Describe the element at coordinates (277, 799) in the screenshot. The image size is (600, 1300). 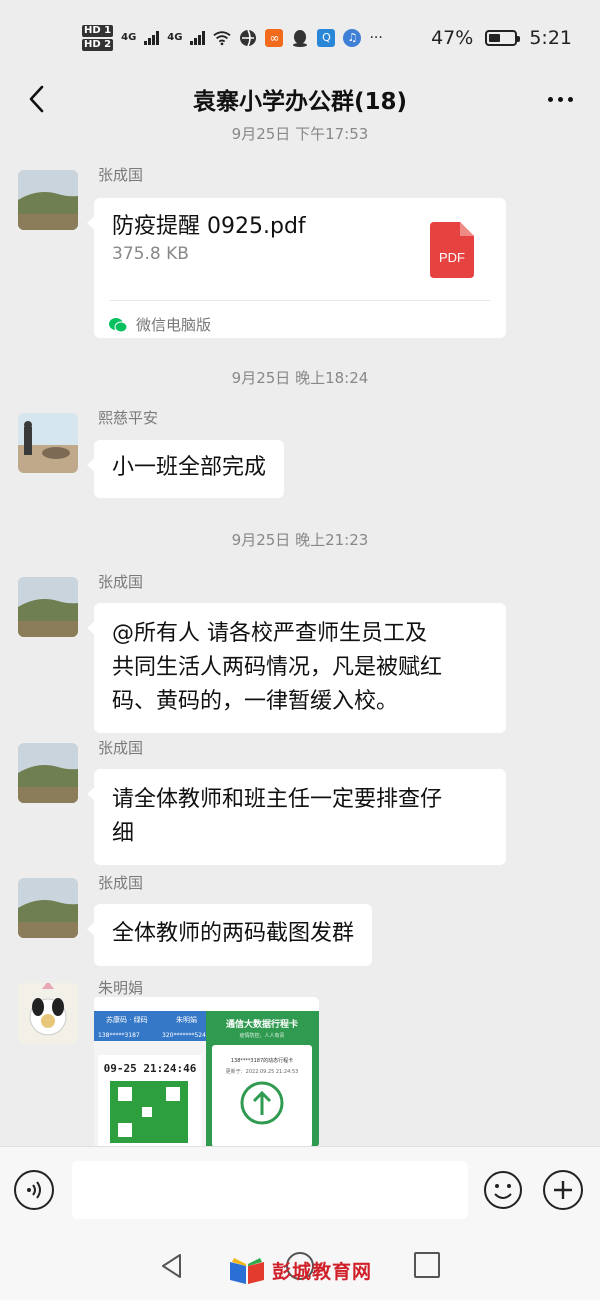
I see `message-line: 请全体教师和班主任一定要排查仔` at that location.